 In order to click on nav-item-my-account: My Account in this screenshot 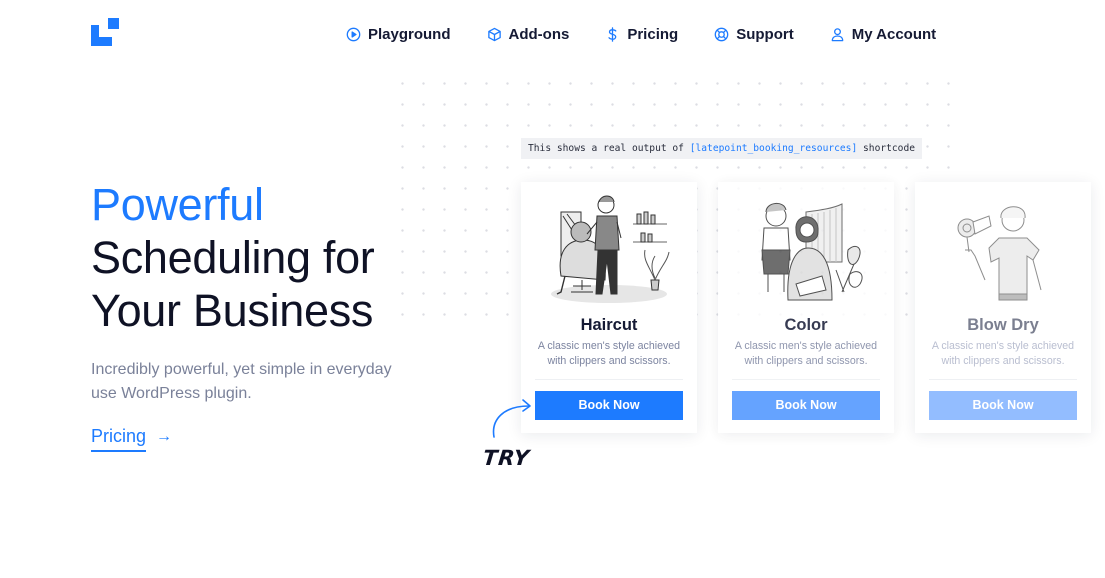, I will do `click(883, 34)`.